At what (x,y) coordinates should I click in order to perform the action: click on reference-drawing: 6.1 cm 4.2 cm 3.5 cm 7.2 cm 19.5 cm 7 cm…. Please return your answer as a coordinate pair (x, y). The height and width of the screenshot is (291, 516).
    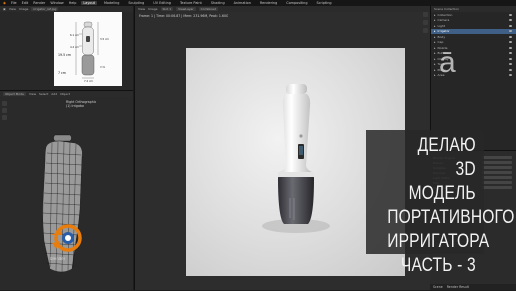
    Looking at the image, I should click on (83, 52).